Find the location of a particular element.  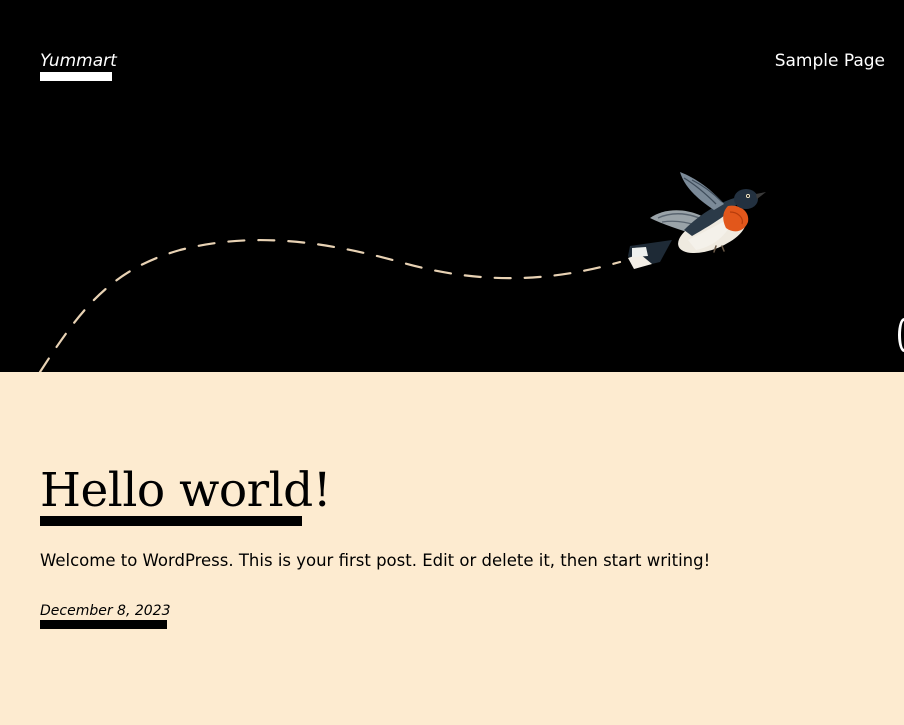

post-title-link: Hello world! is located at coordinates (186, 491).